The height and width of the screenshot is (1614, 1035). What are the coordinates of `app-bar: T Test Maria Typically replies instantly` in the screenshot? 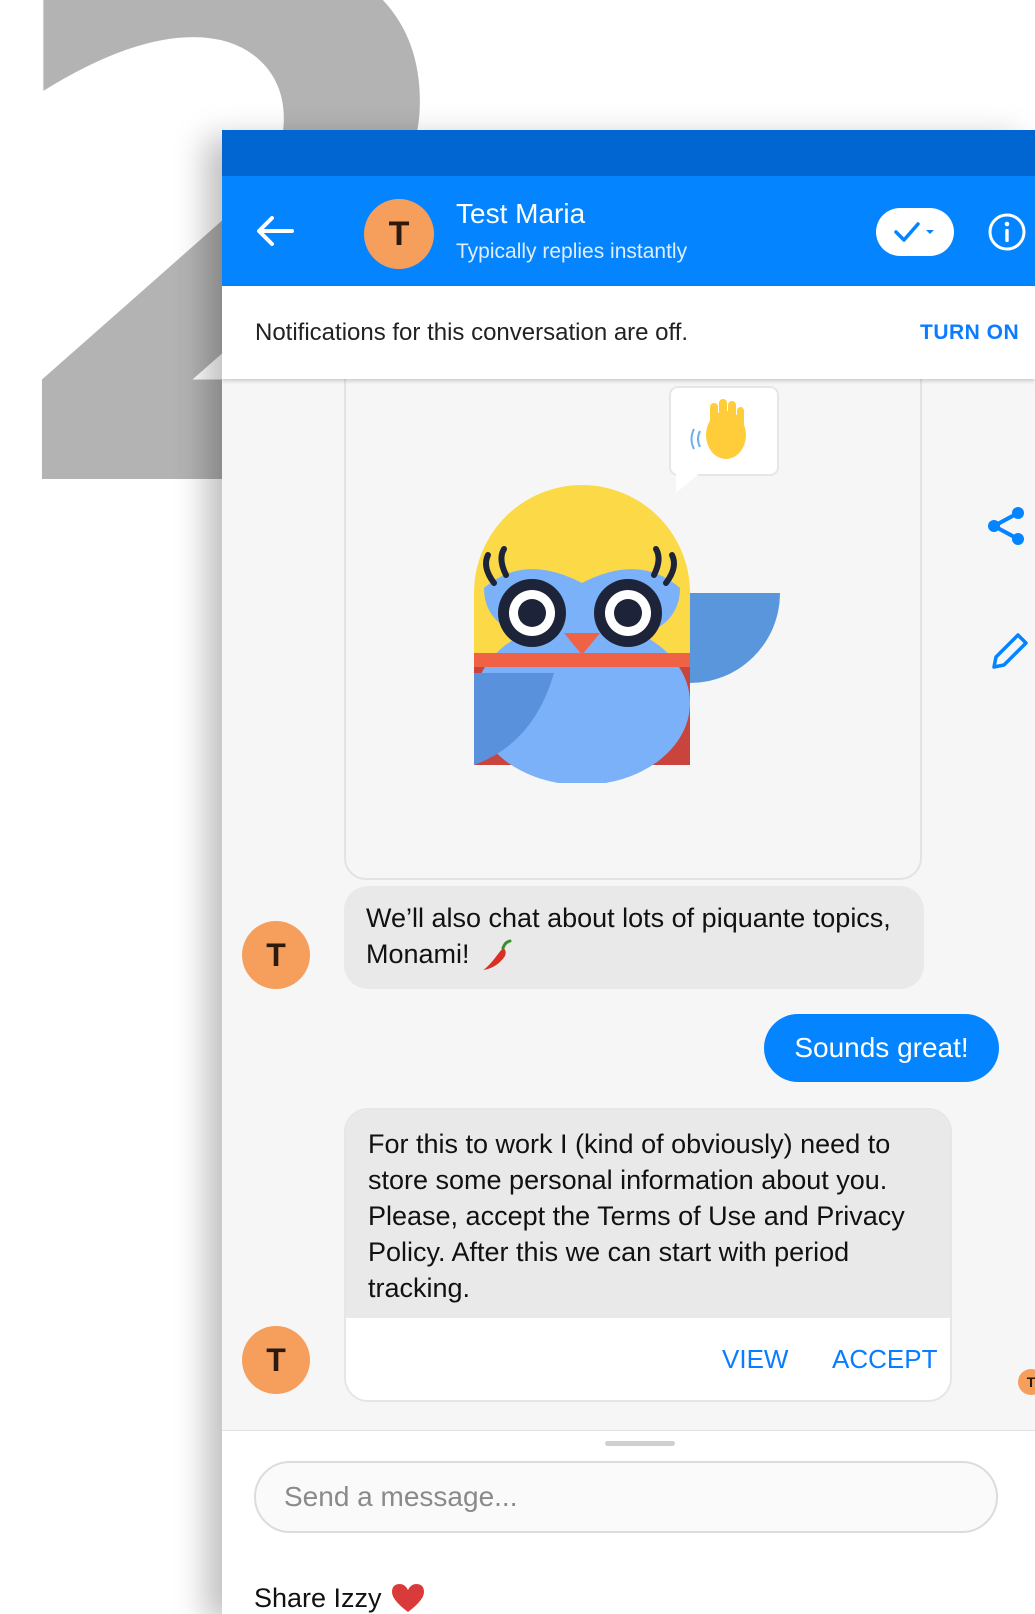 It's located at (628, 231).